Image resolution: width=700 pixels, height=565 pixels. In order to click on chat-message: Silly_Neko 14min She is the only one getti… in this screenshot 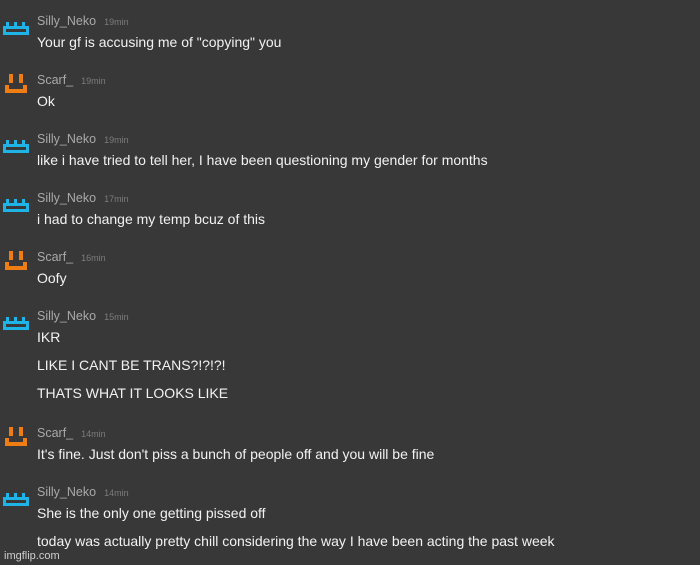, I will do `click(350, 522)`.